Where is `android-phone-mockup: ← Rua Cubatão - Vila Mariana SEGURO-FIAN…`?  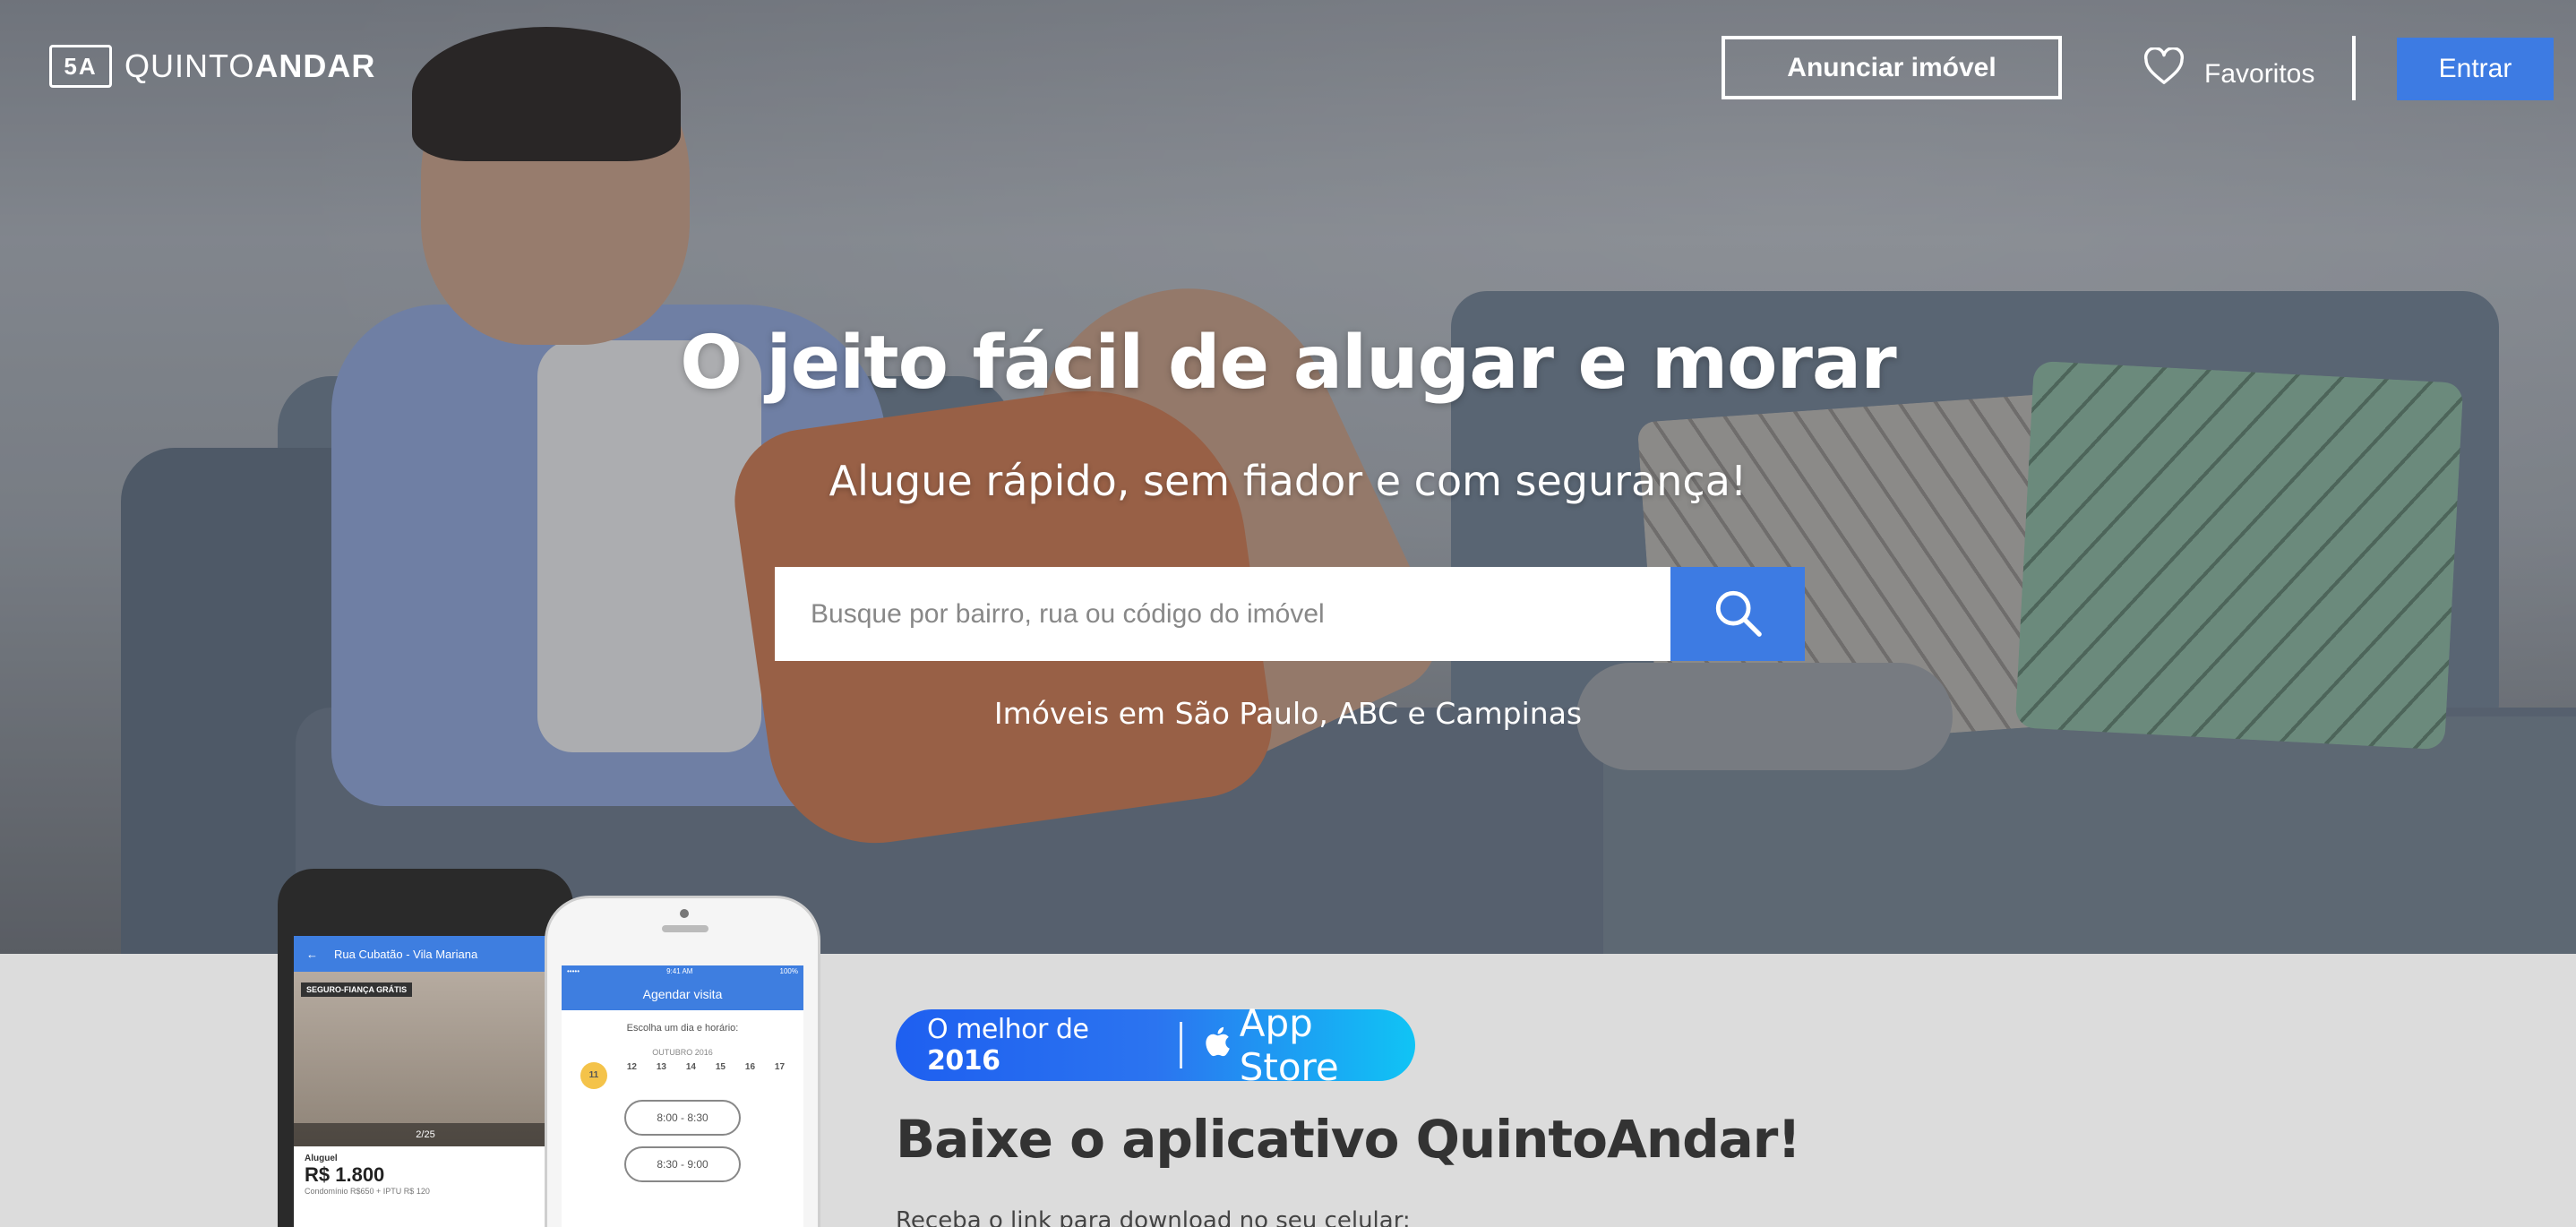
android-phone-mockup: ← Rua Cubatão - Vila Mariana SEGURO-FIAN… is located at coordinates (425, 1048).